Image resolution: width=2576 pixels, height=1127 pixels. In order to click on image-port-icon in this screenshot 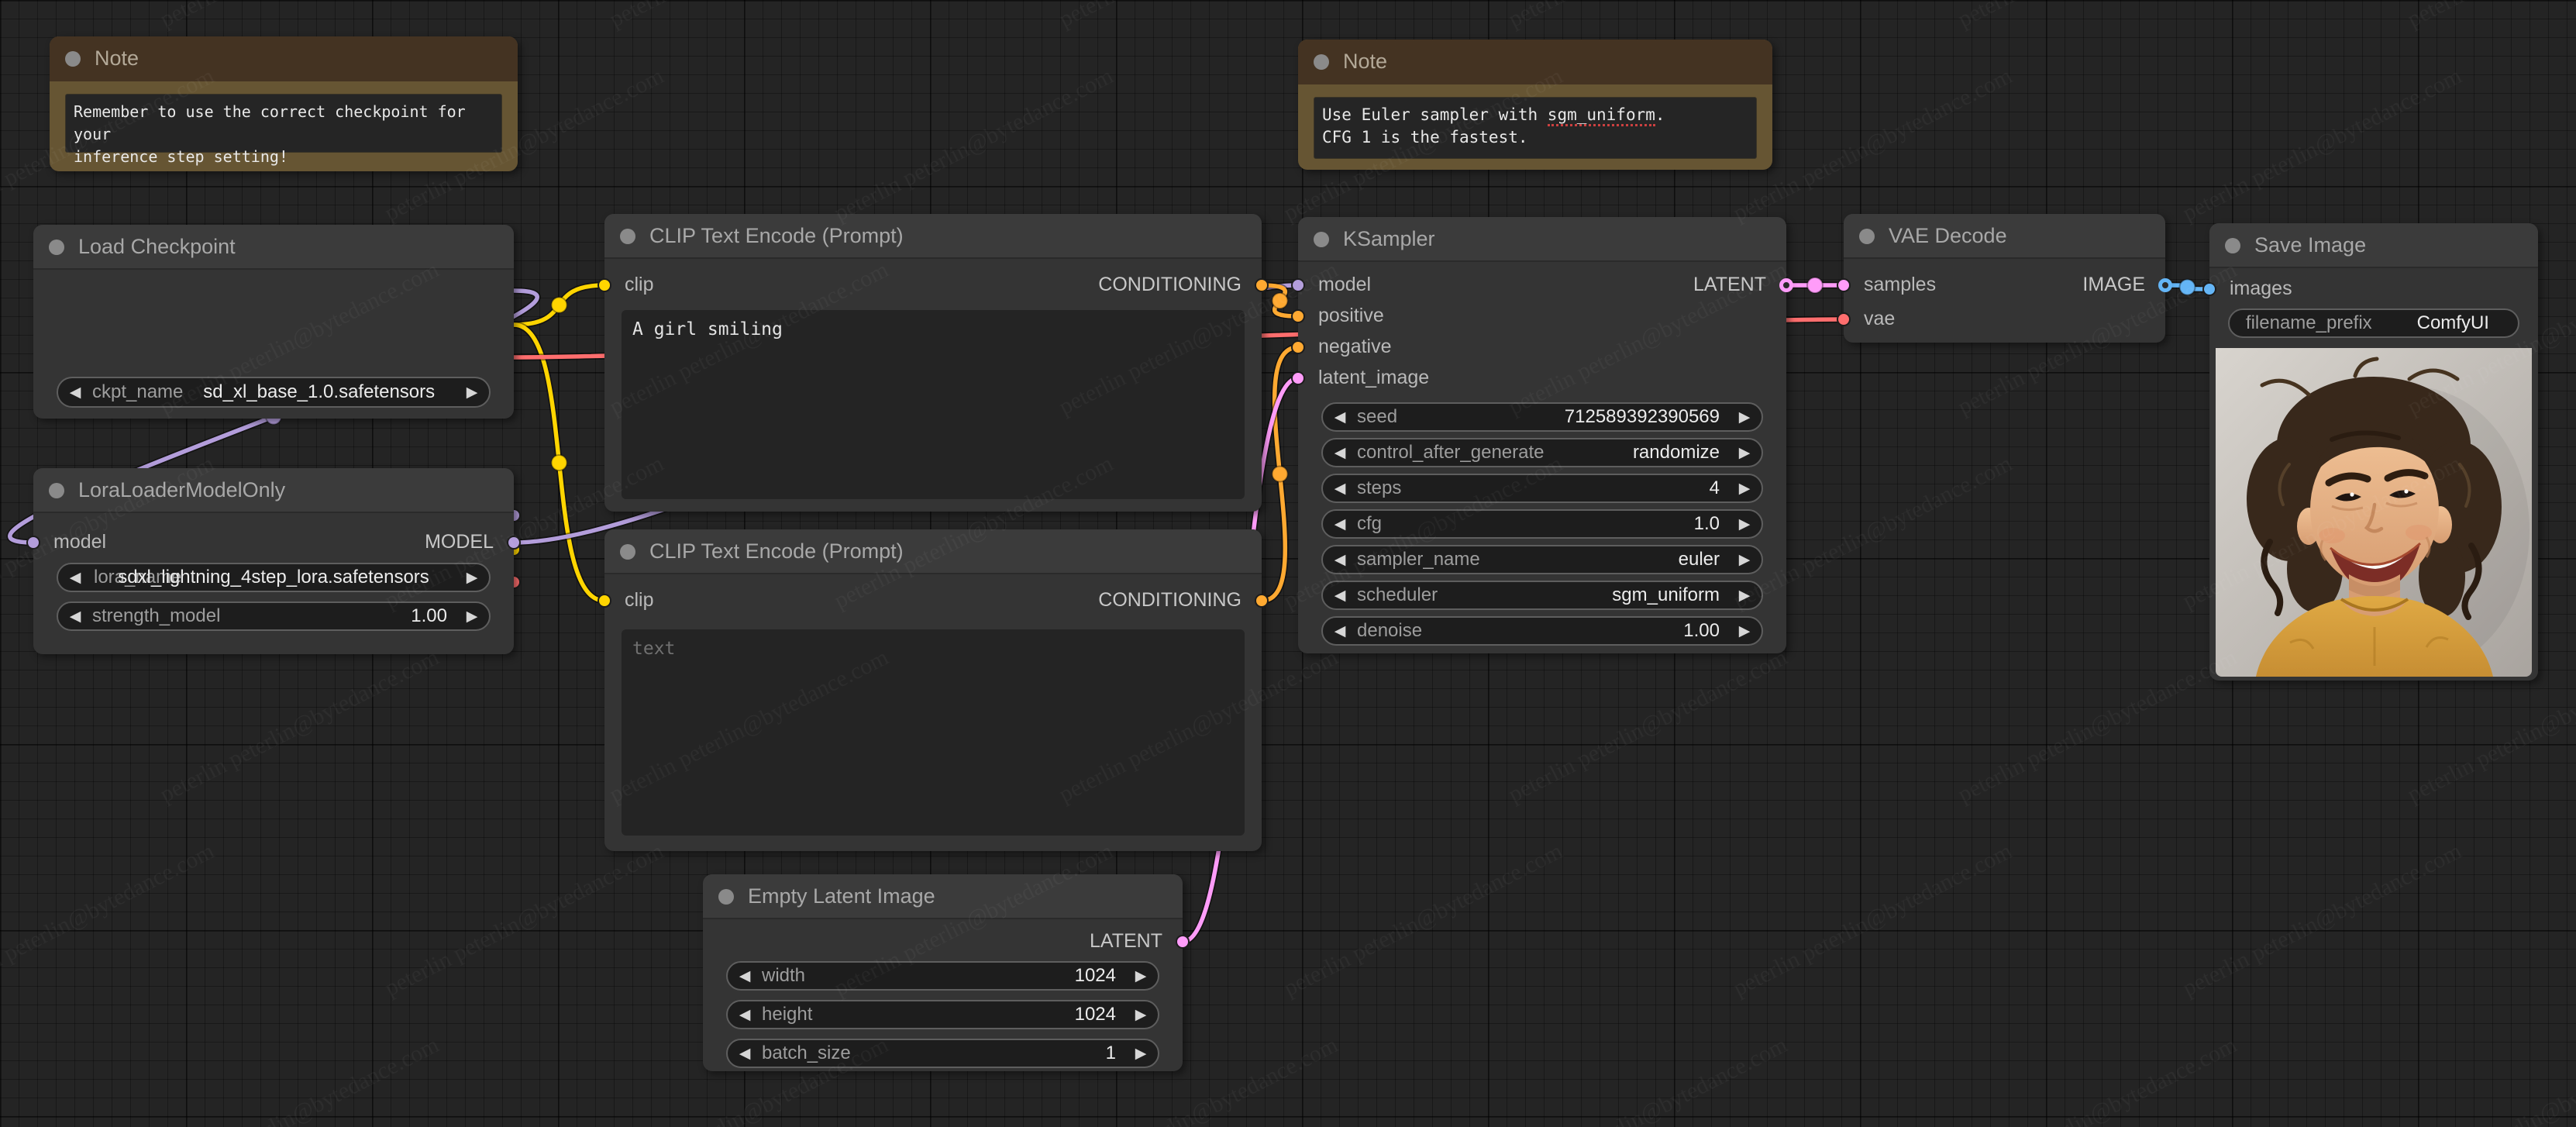, I will do `click(2209, 289)`.